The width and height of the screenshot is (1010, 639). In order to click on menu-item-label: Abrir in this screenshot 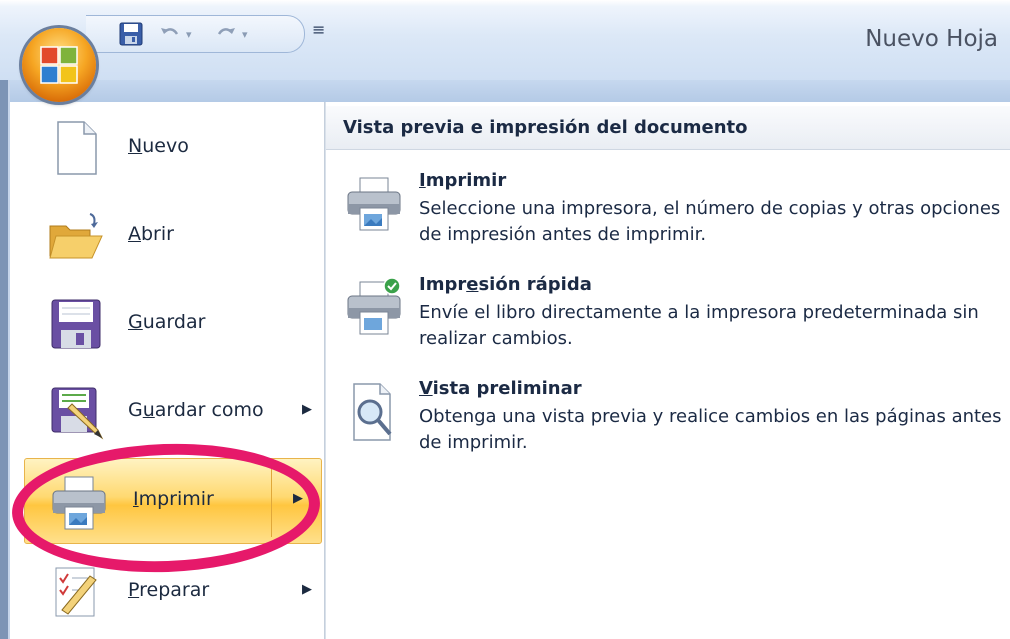, I will do `click(151, 234)`.